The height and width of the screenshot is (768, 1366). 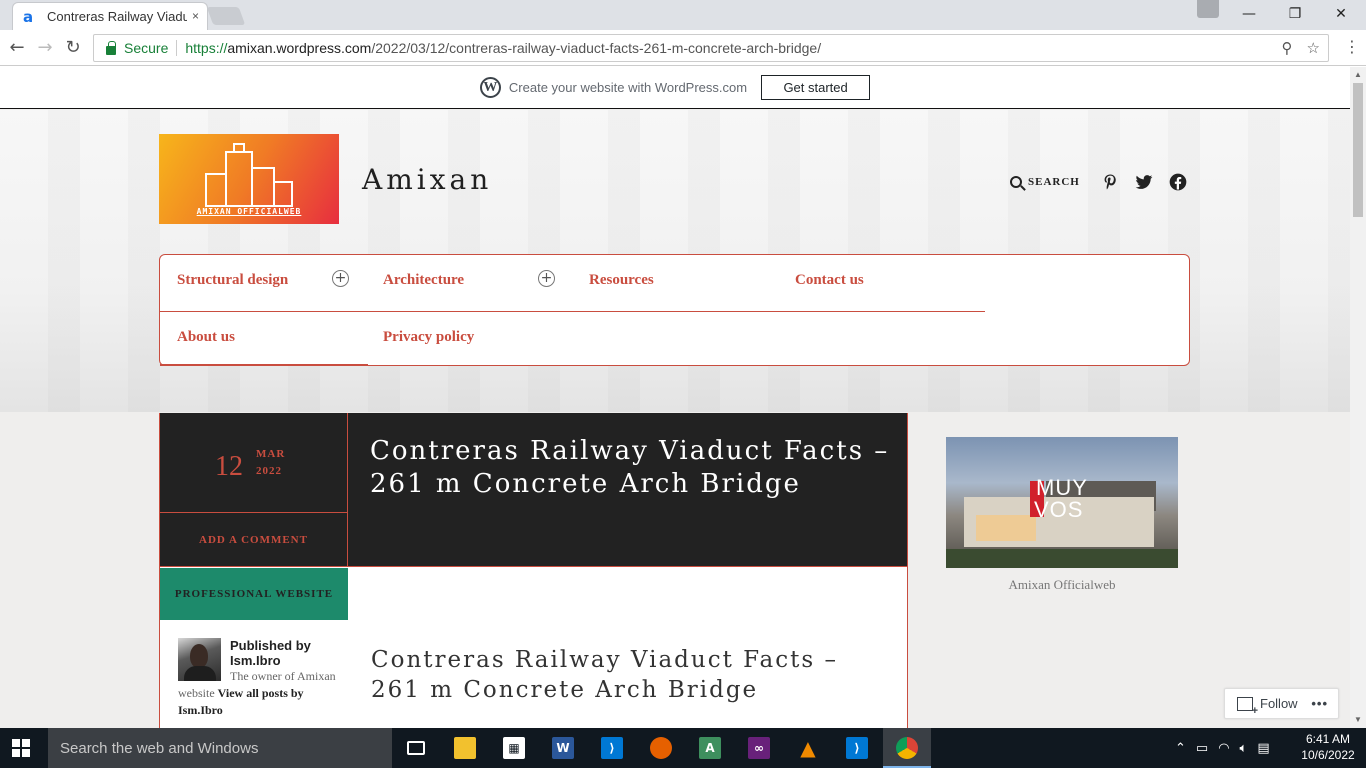 I want to click on published-by: Published by Ism.Ibro, so click(x=270, y=653).